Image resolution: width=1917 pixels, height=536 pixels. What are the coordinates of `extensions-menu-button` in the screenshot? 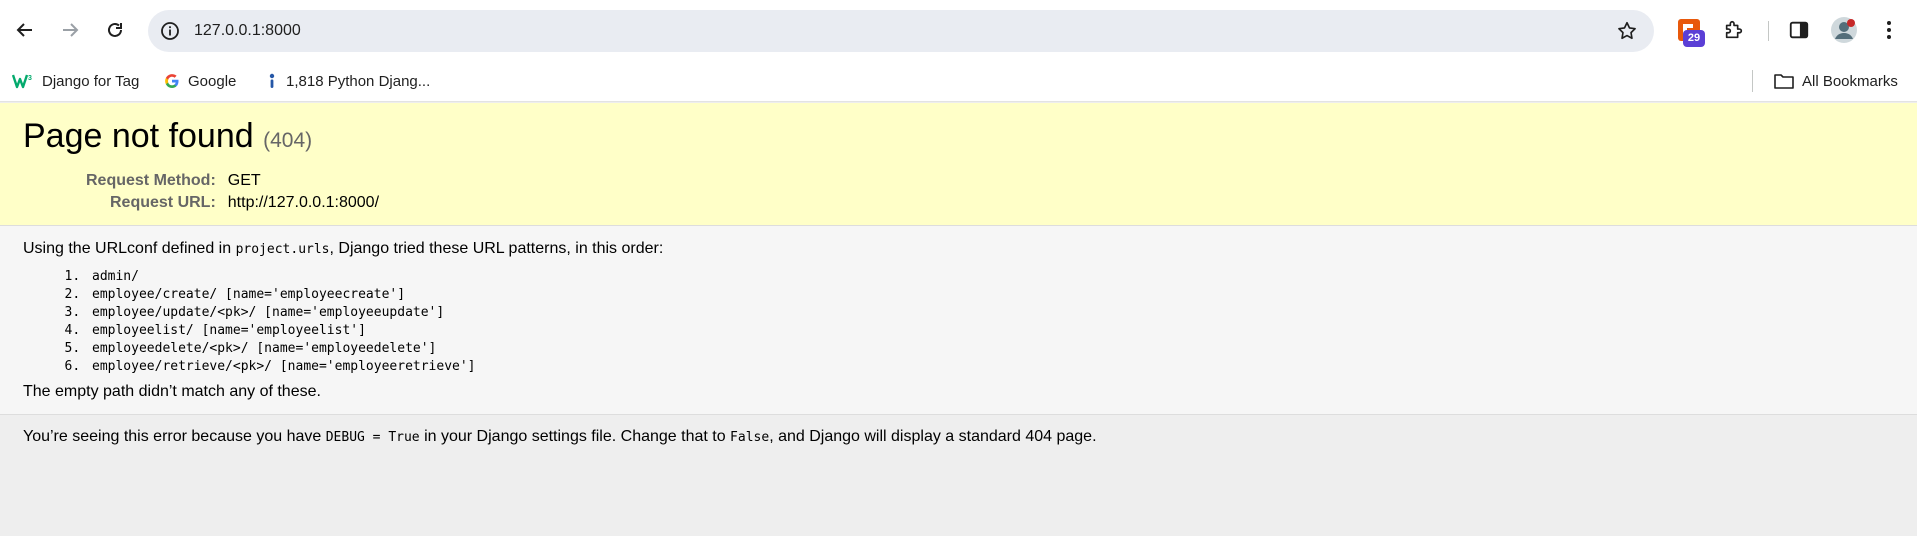 It's located at (1734, 30).